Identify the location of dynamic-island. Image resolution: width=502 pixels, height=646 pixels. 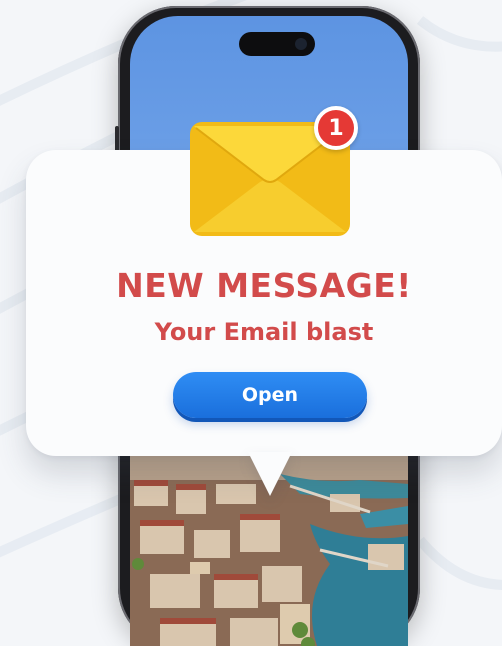
(277, 44).